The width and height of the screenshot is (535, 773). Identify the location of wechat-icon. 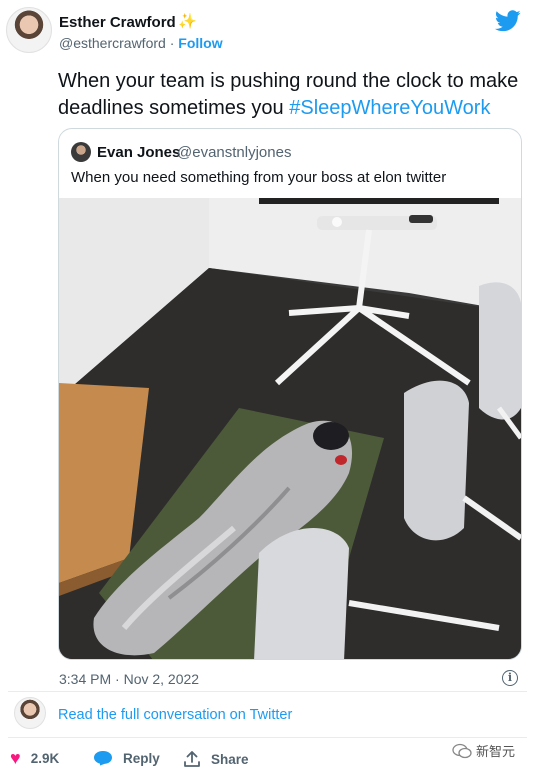
(462, 750).